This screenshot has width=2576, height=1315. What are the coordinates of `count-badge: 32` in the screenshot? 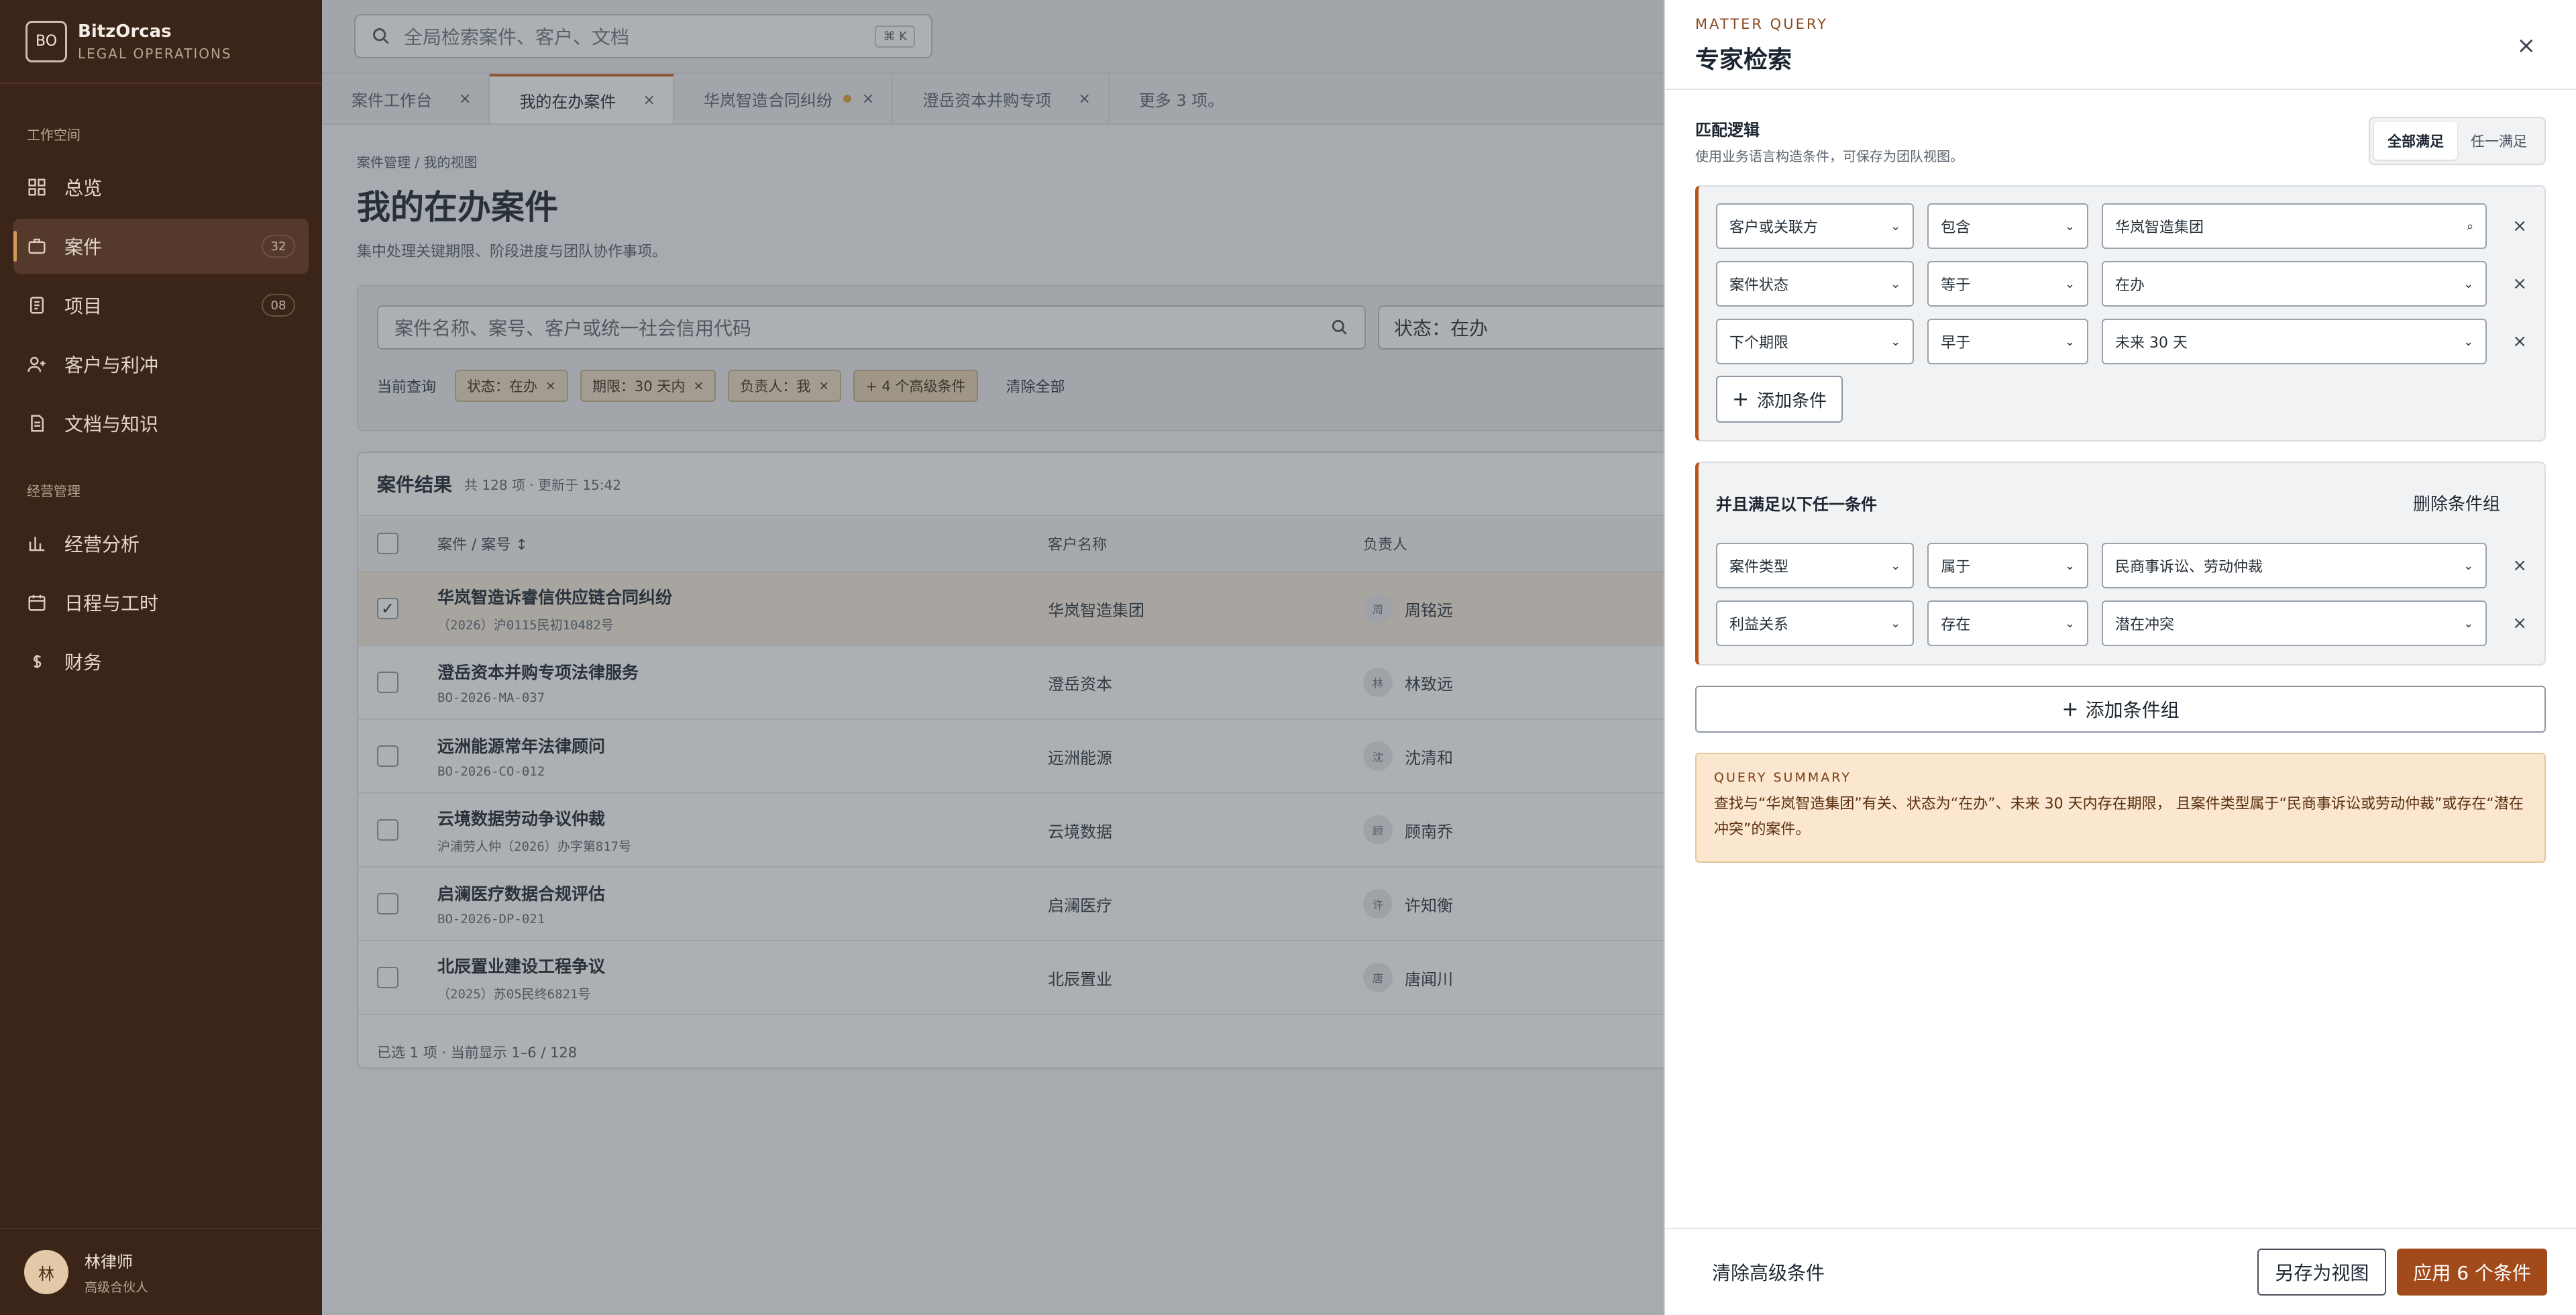 It's located at (278, 246).